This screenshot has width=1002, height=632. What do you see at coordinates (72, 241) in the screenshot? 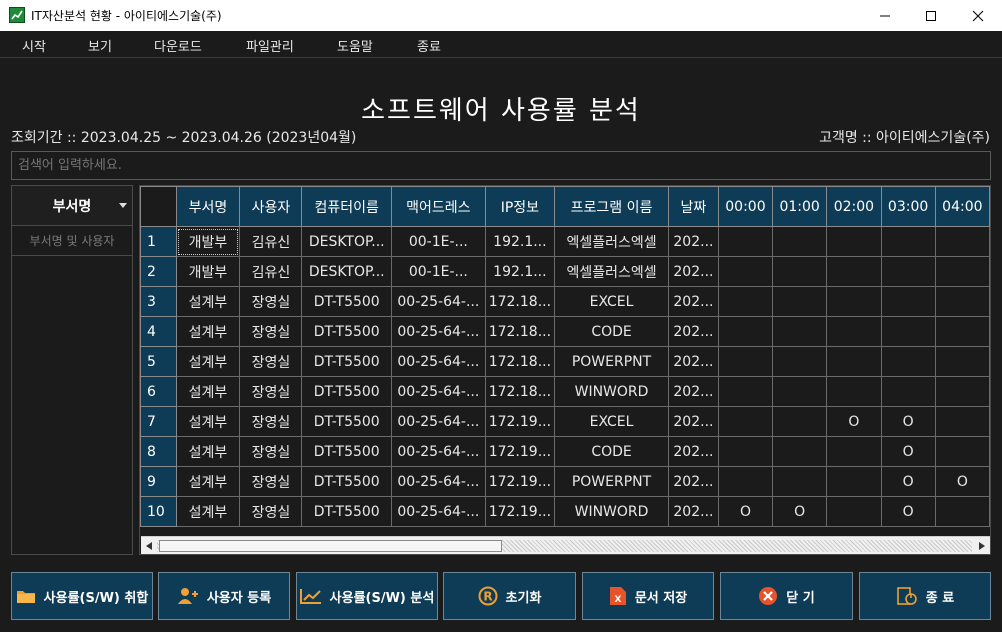
I see `dept-filter-input: 부서명 및 사용자` at bounding box center [72, 241].